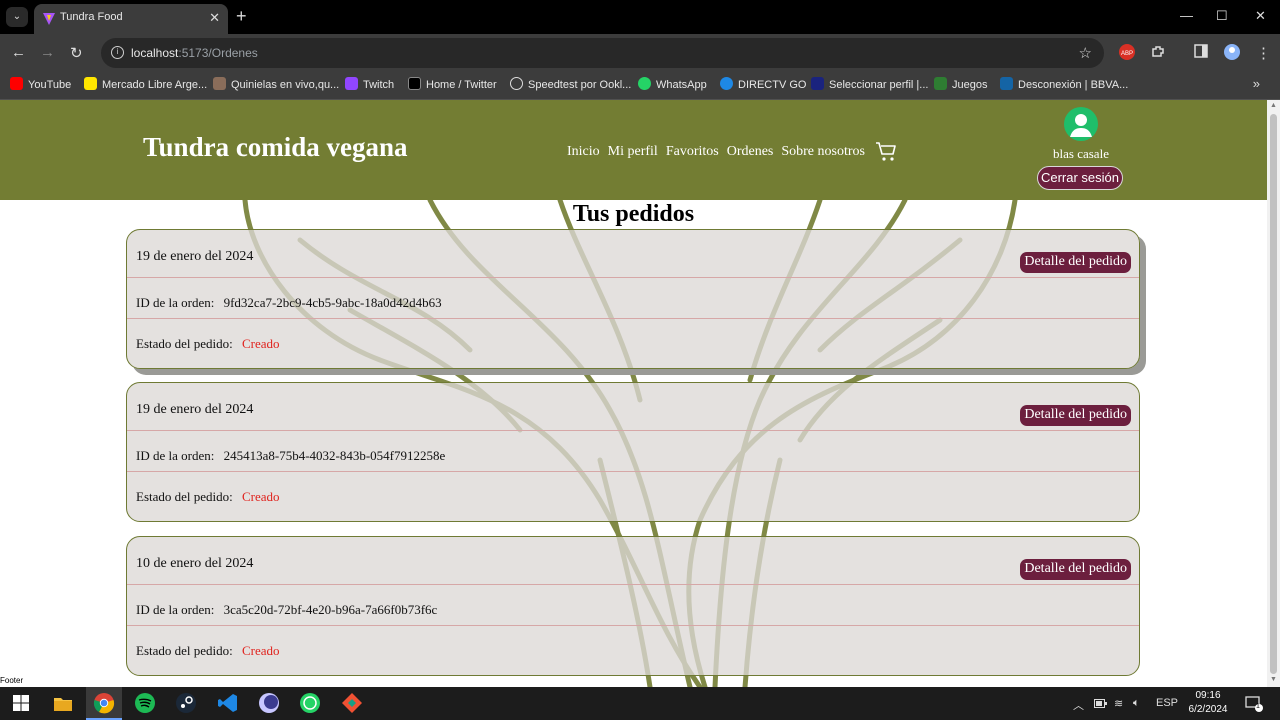 The image size is (1280, 720). I want to click on scroll-thumb, so click(1273, 394).